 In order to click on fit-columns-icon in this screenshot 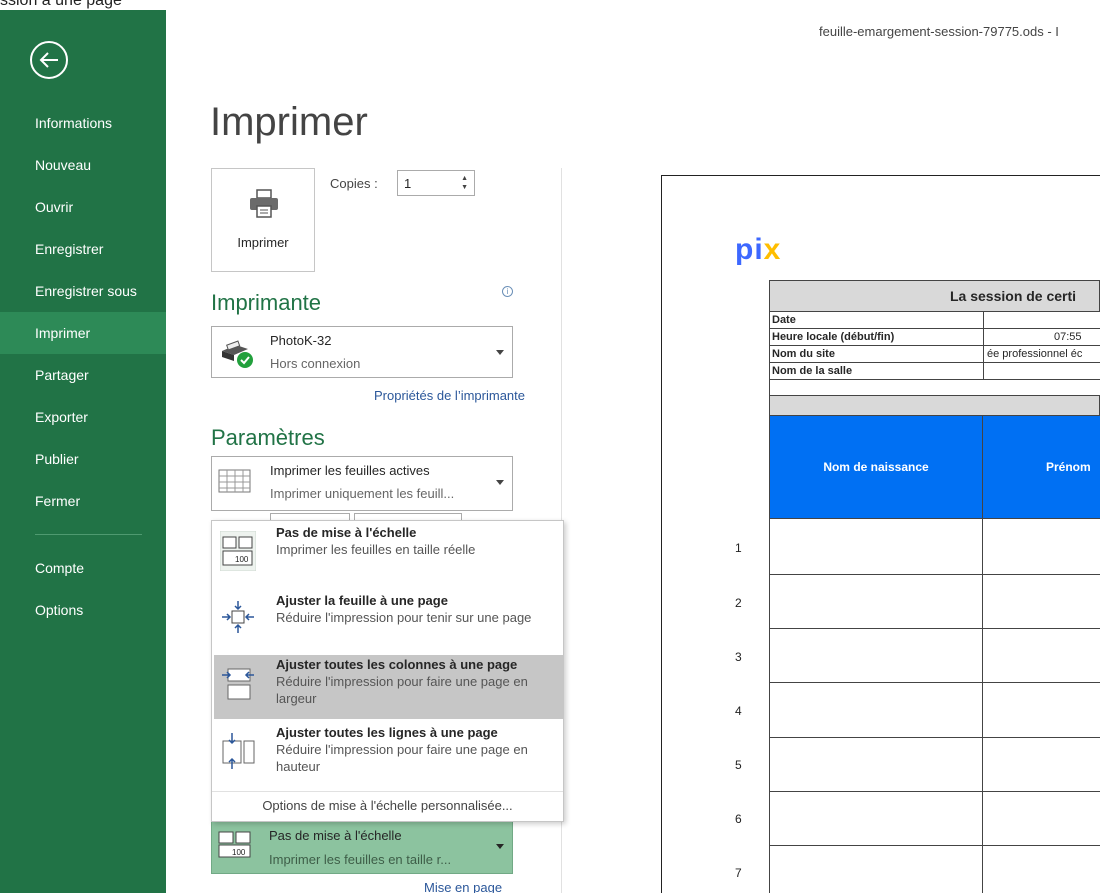, I will do `click(238, 685)`.